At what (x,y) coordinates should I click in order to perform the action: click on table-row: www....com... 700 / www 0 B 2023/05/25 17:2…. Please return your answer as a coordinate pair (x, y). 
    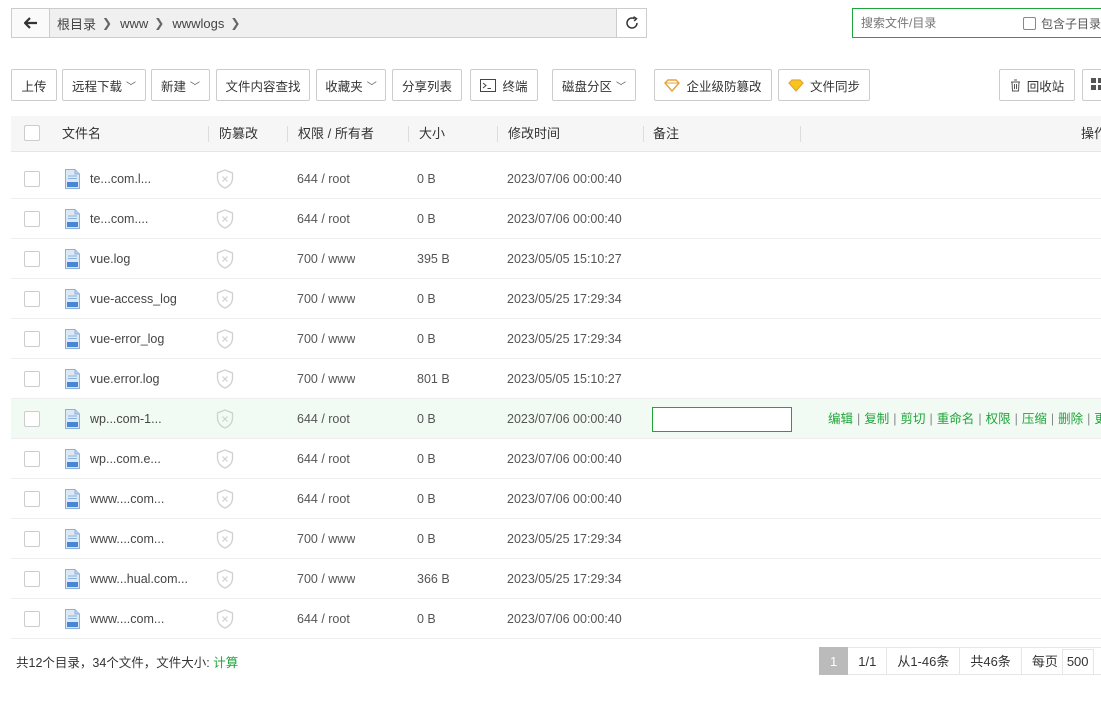
    Looking at the image, I should click on (556, 539).